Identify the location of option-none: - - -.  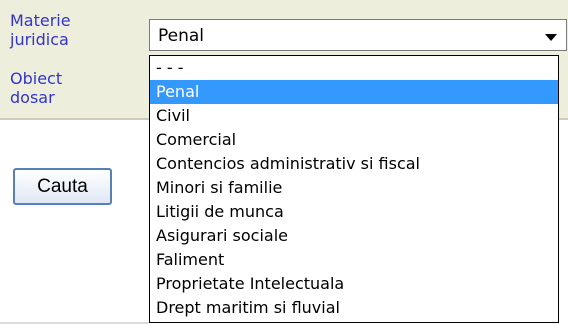
(354, 68).